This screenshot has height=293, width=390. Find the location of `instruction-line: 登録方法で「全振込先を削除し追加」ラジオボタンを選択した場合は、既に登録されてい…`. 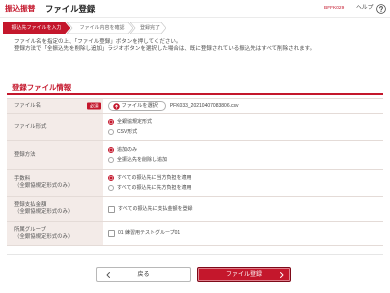

instruction-line: 登録方法で「全振込先を削除し追加」ラジオボタンを選択した場合は、既に登録されてい… is located at coordinates (165, 49).